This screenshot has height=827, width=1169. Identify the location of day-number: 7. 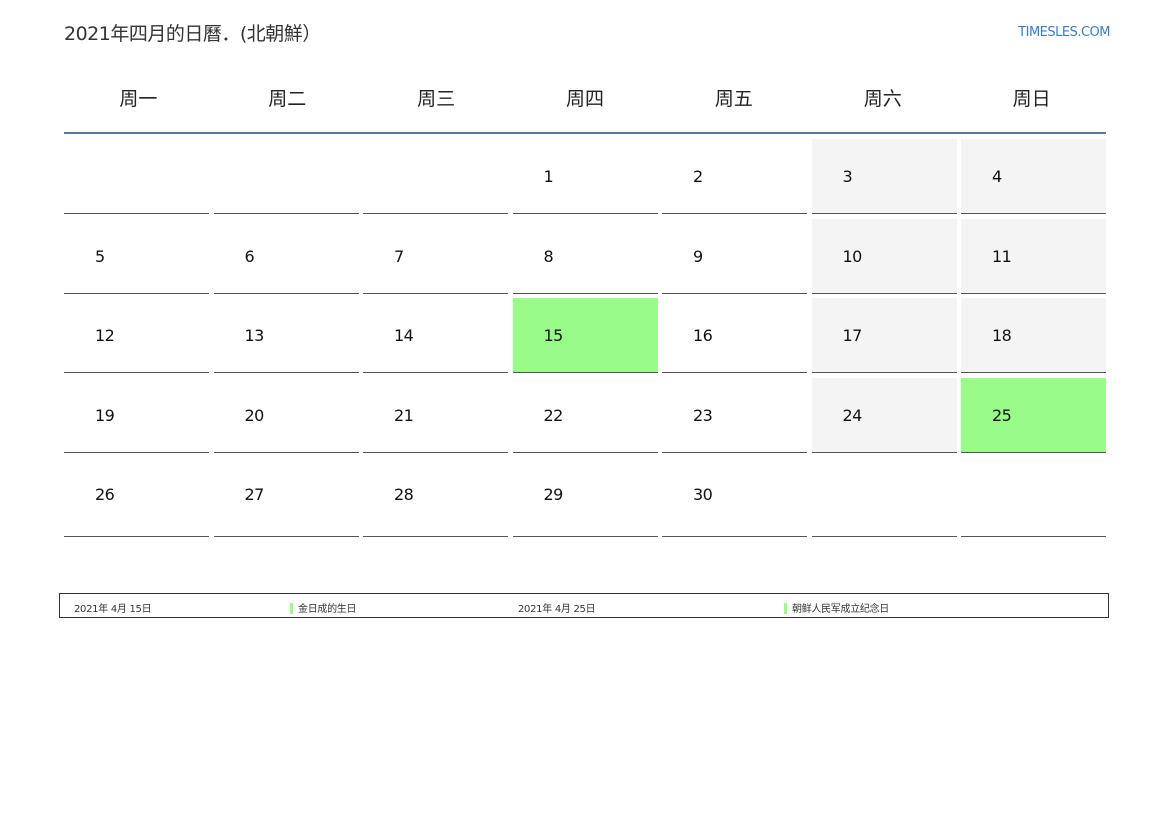
(399, 256).